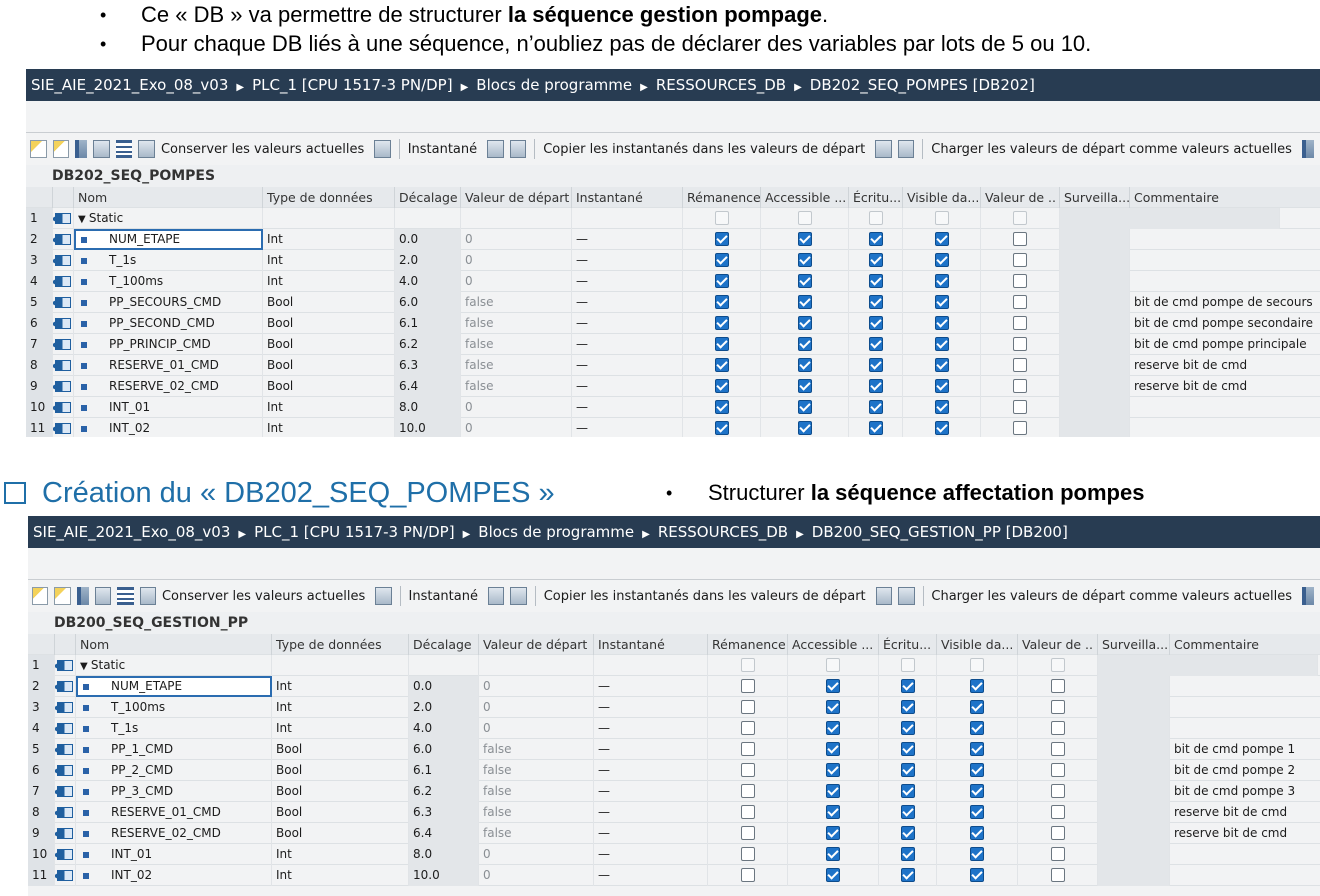  I want to click on breadcrumb-item: Blocs de programme, so click(556, 532).